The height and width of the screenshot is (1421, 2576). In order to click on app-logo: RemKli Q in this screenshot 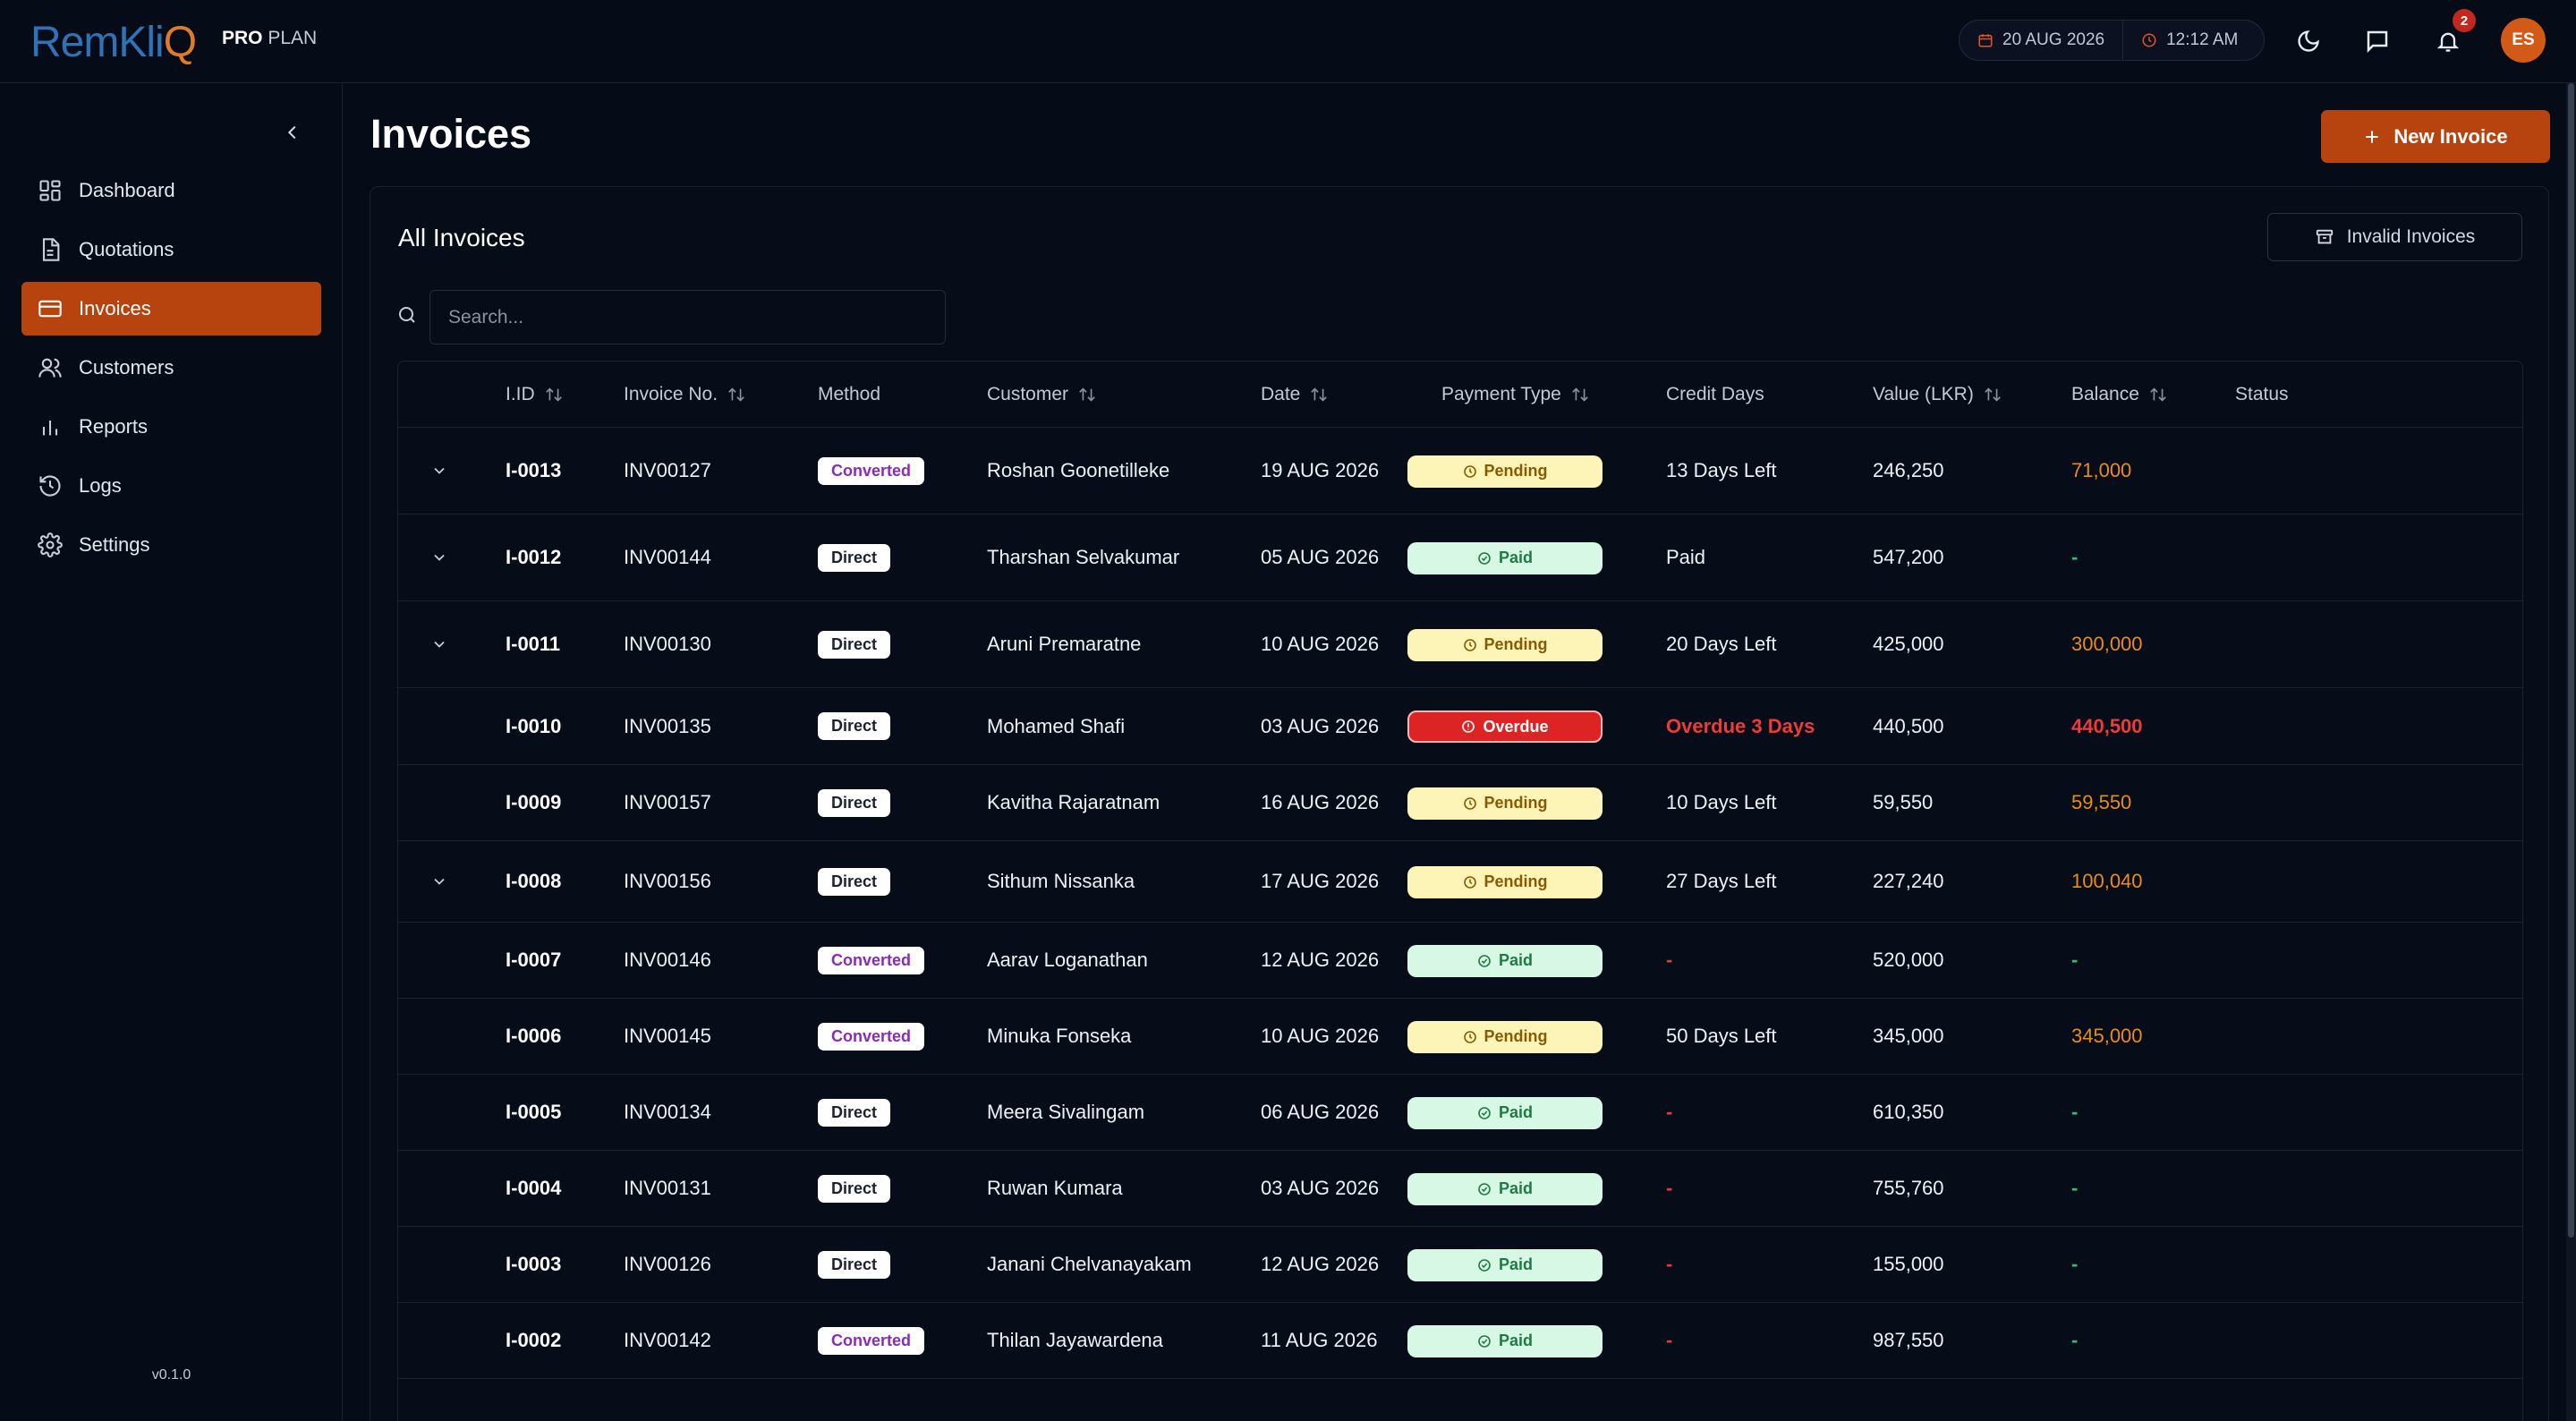, I will do `click(113, 42)`.